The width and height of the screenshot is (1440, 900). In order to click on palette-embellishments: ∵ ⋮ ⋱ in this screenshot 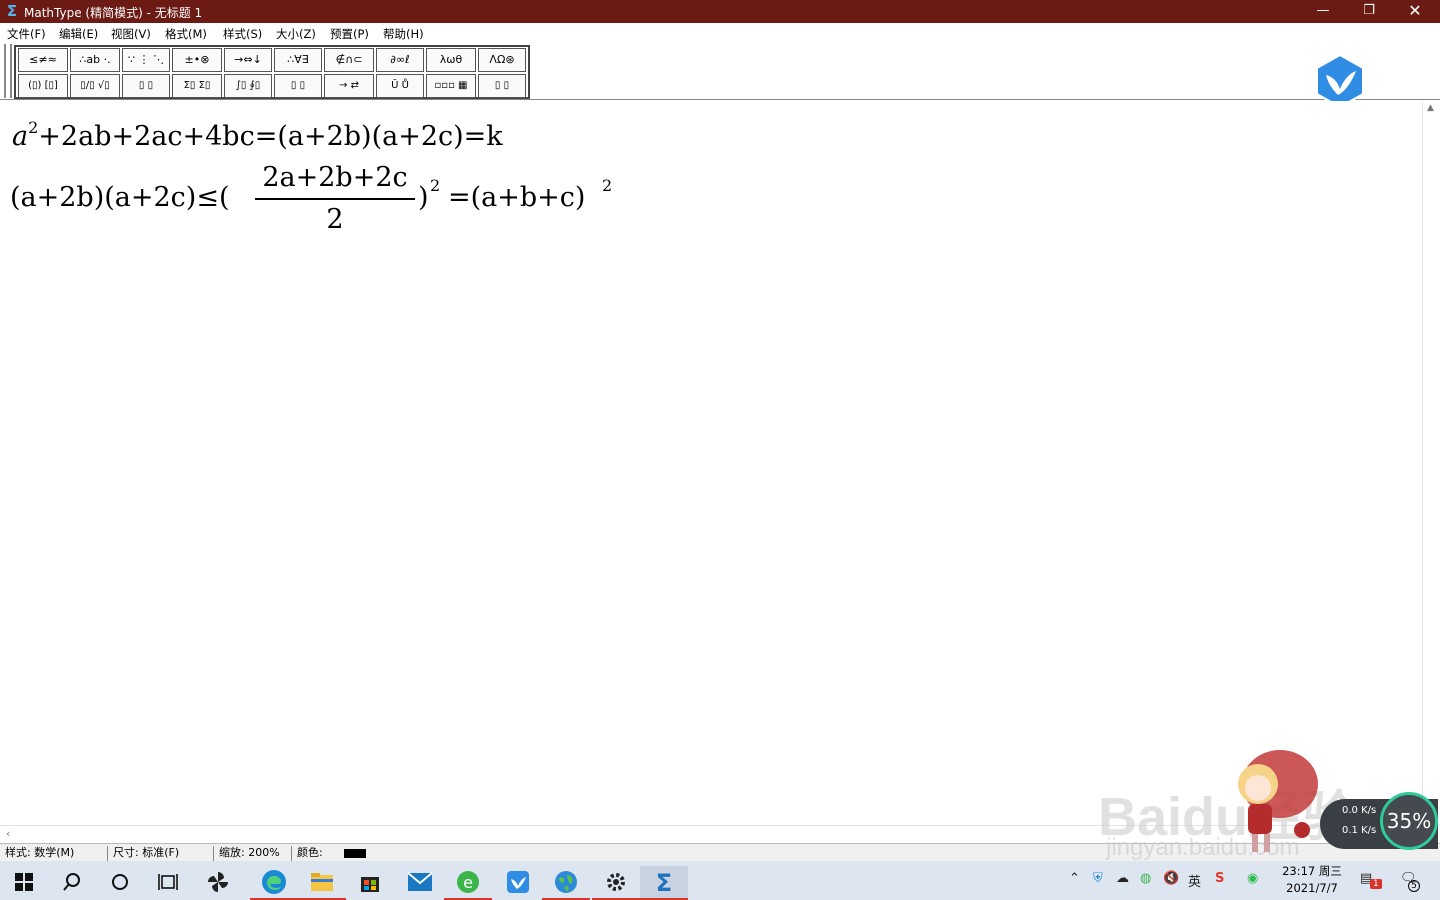, I will do `click(146, 60)`.